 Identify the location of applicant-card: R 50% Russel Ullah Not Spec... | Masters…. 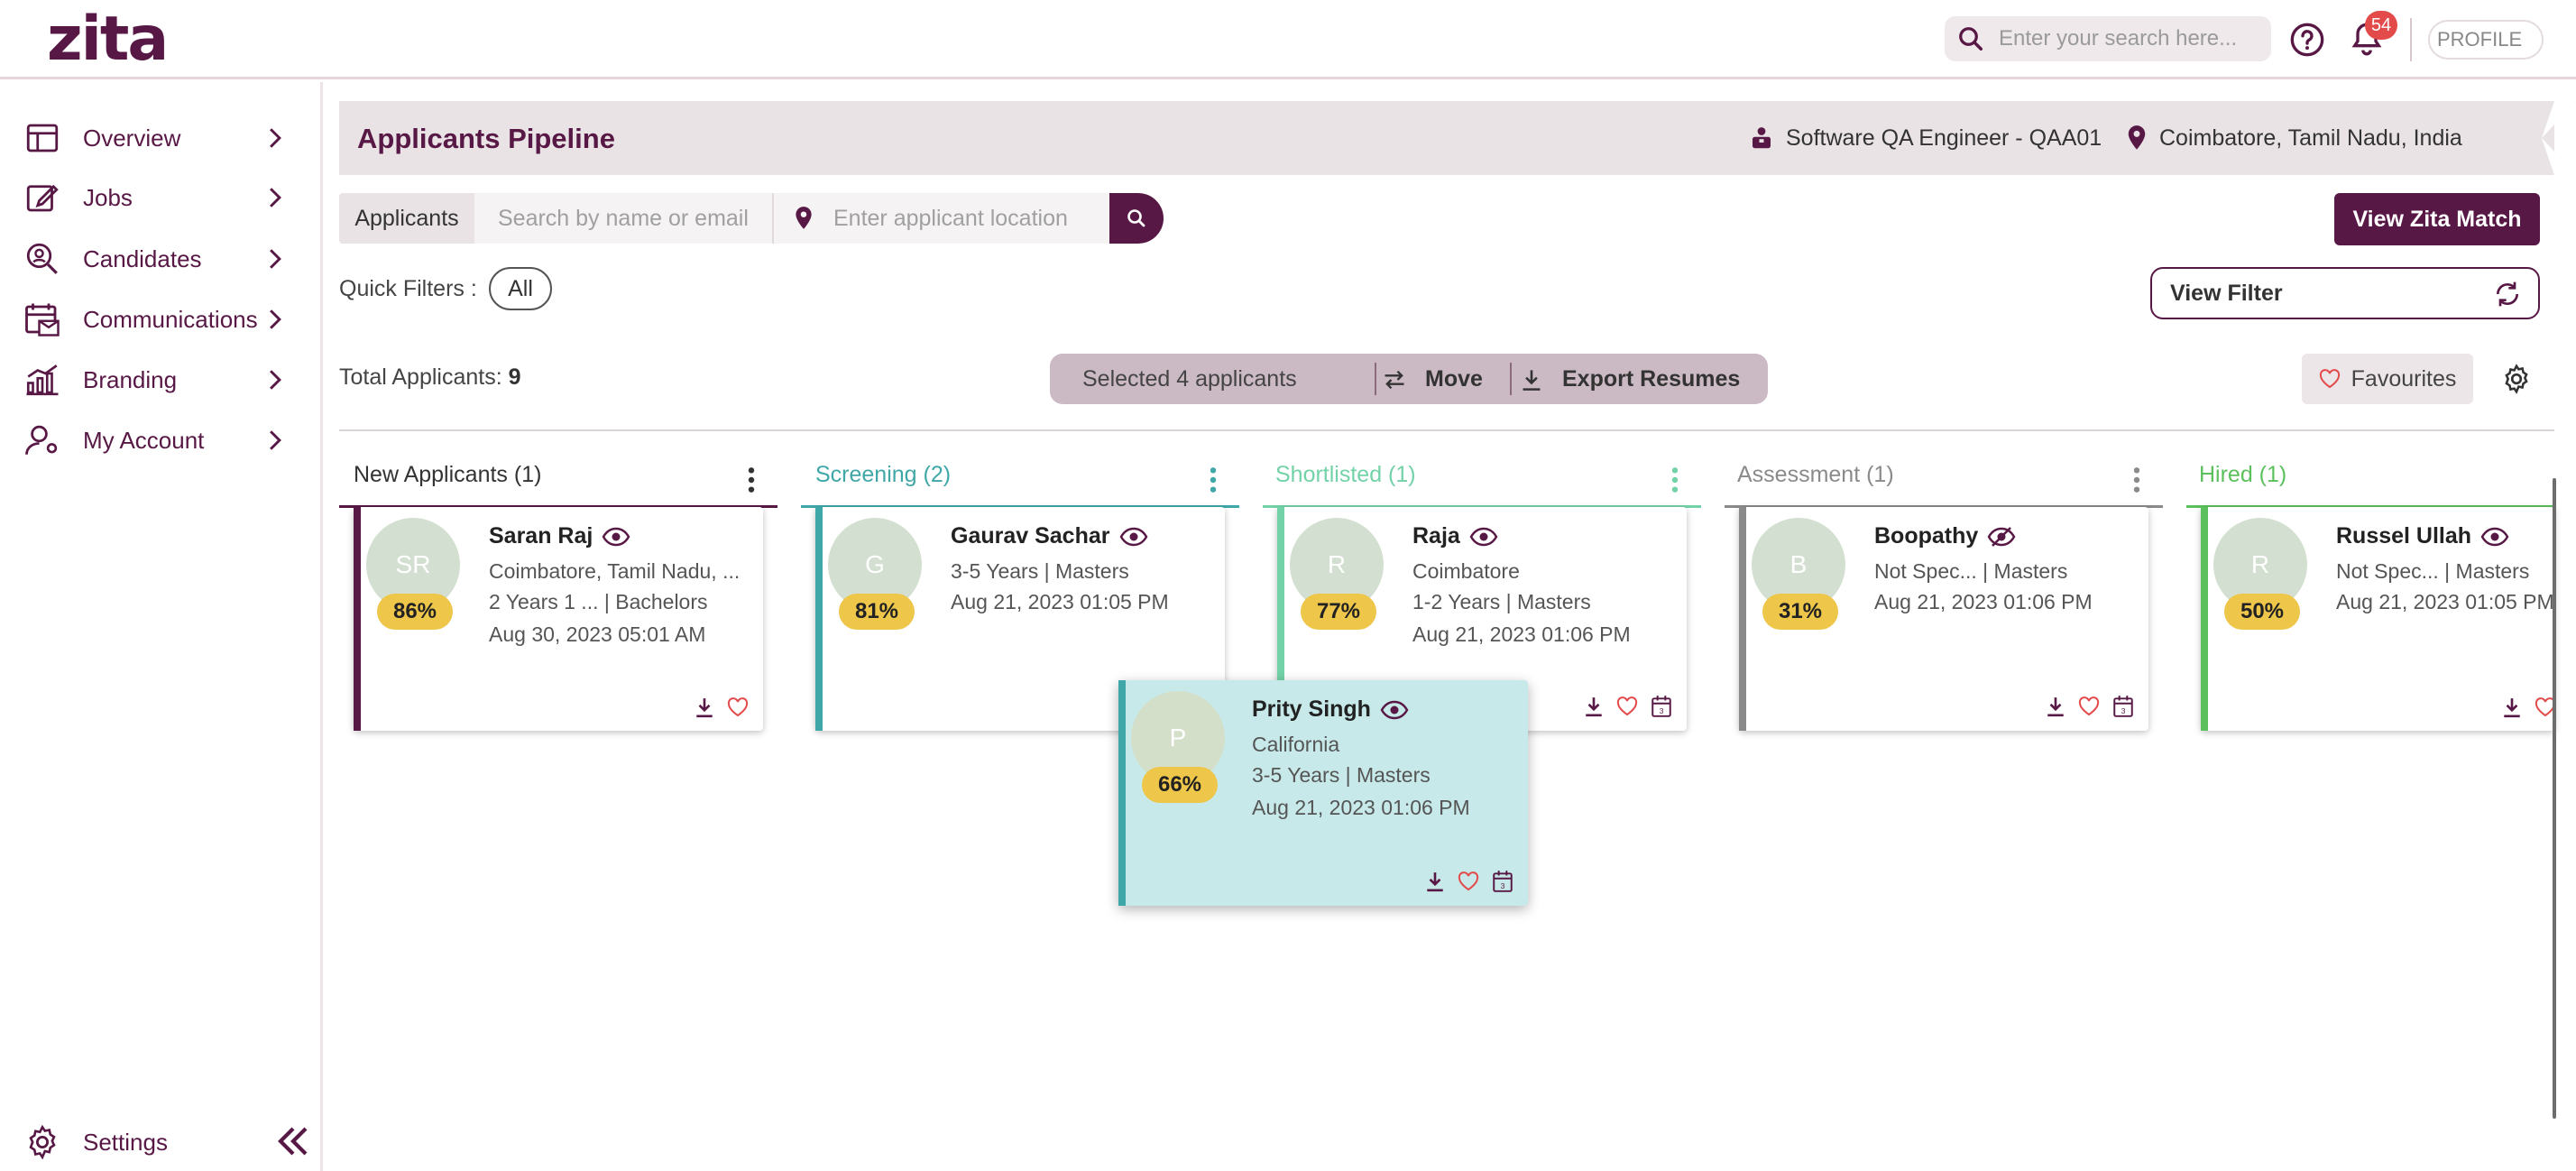
(2379, 619).